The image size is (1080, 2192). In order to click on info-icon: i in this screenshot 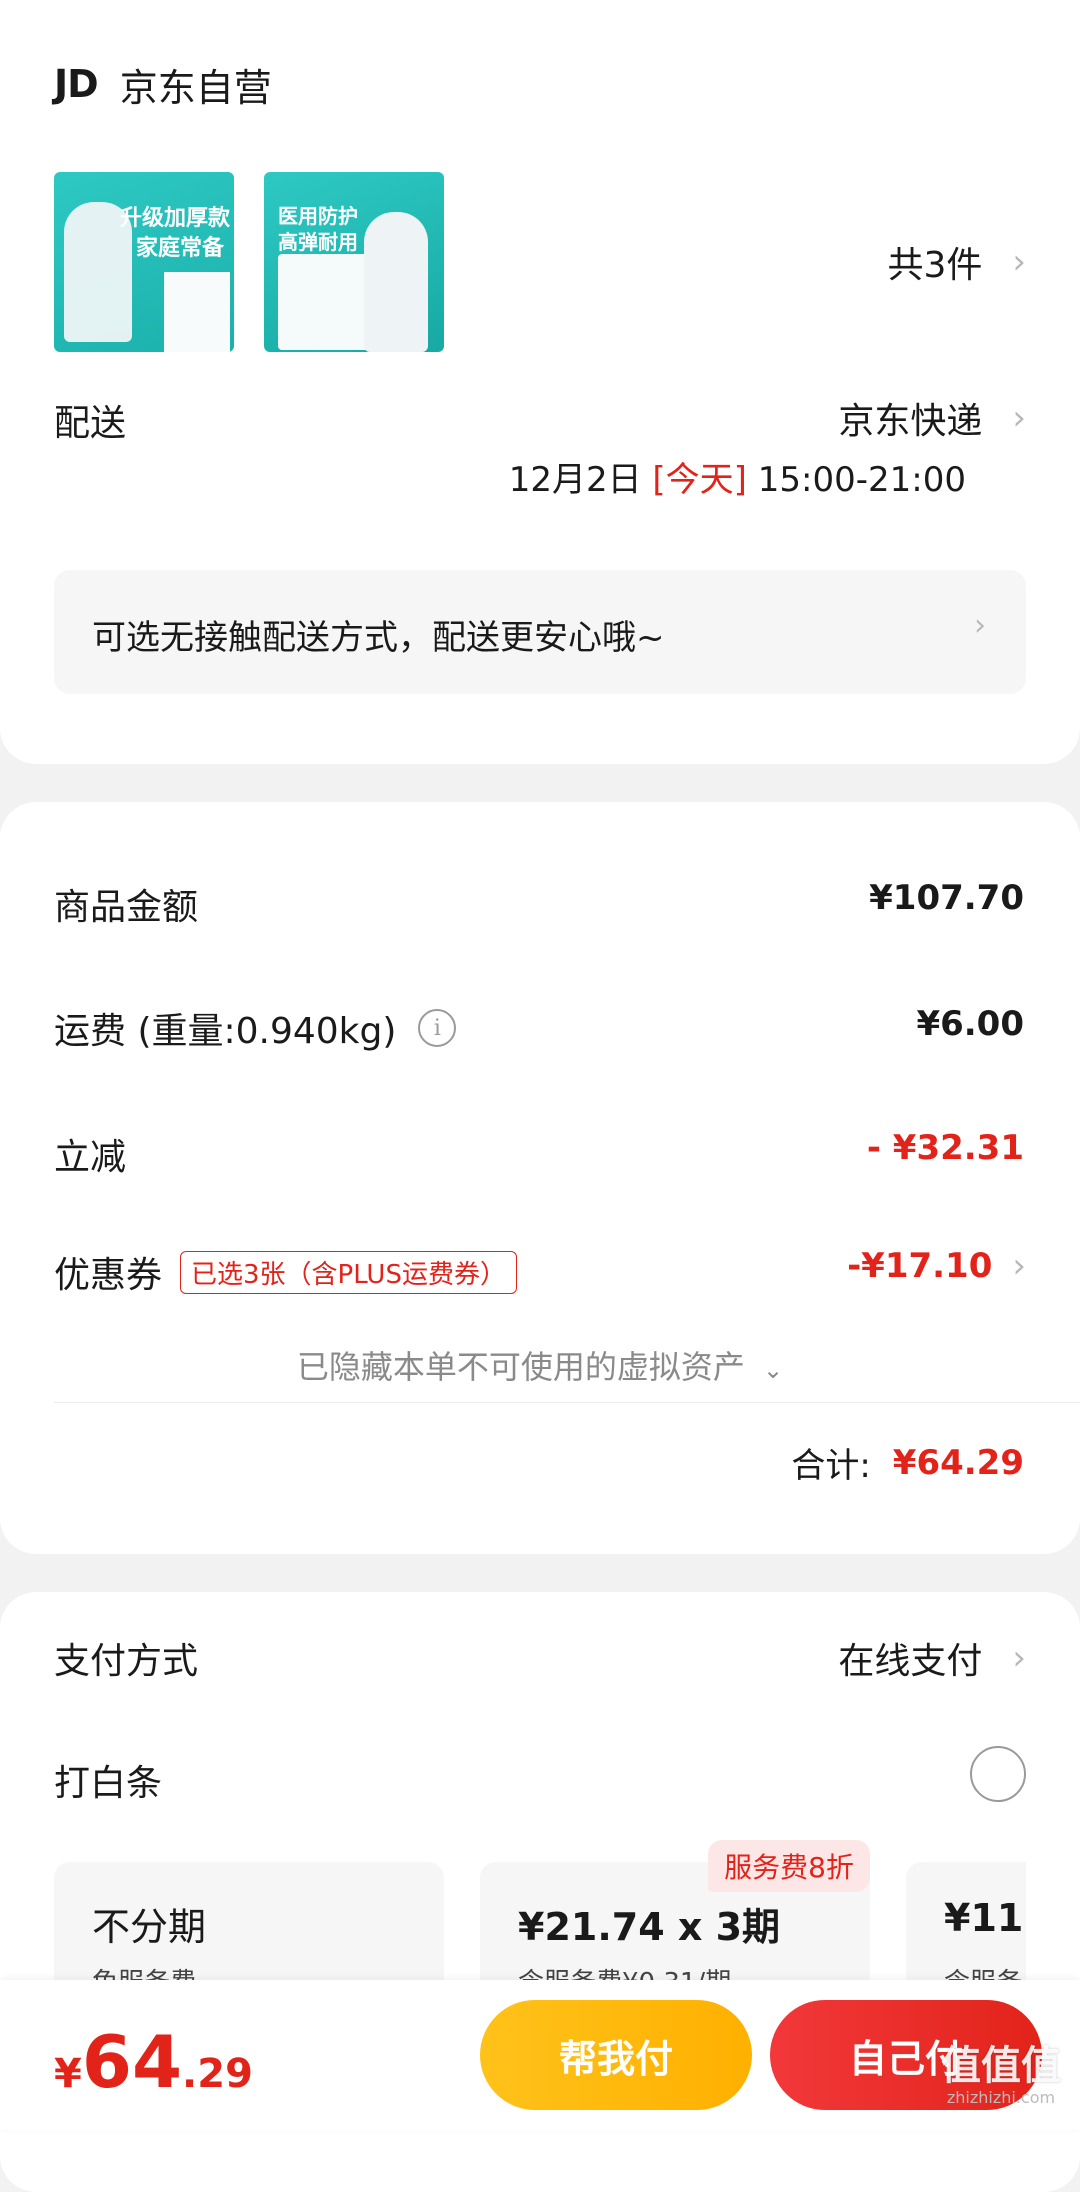, I will do `click(437, 1028)`.